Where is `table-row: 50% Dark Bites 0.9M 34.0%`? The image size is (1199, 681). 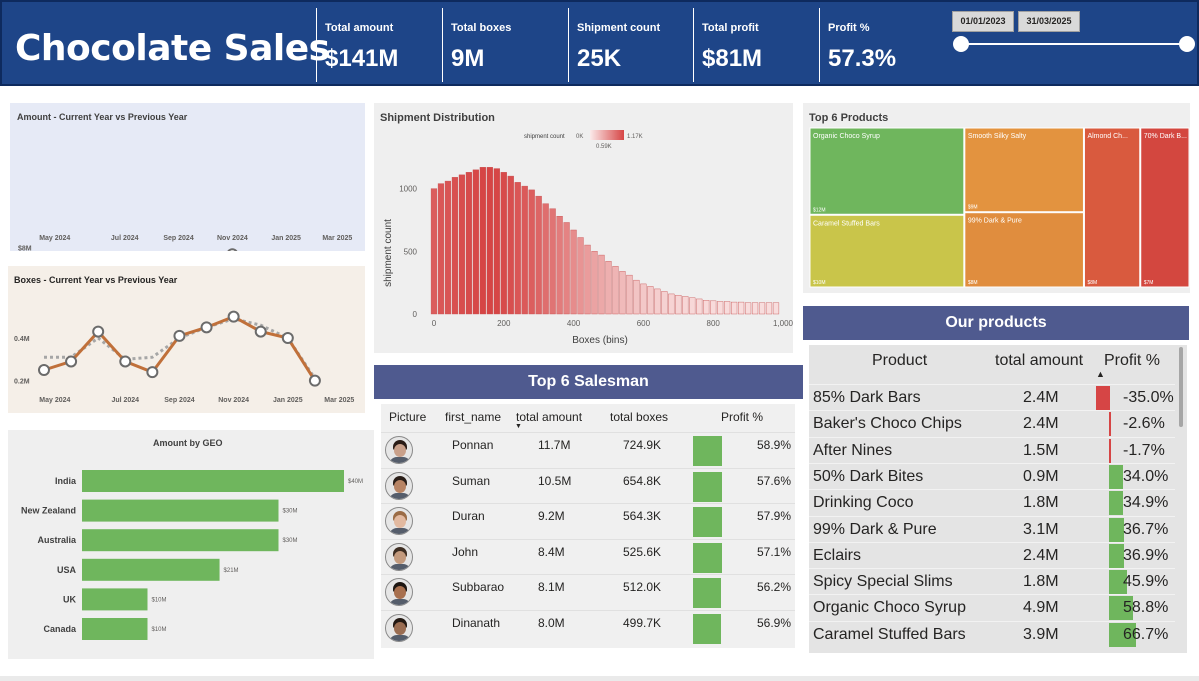 table-row: 50% Dark Bites 0.9M 34.0% is located at coordinates (992, 475).